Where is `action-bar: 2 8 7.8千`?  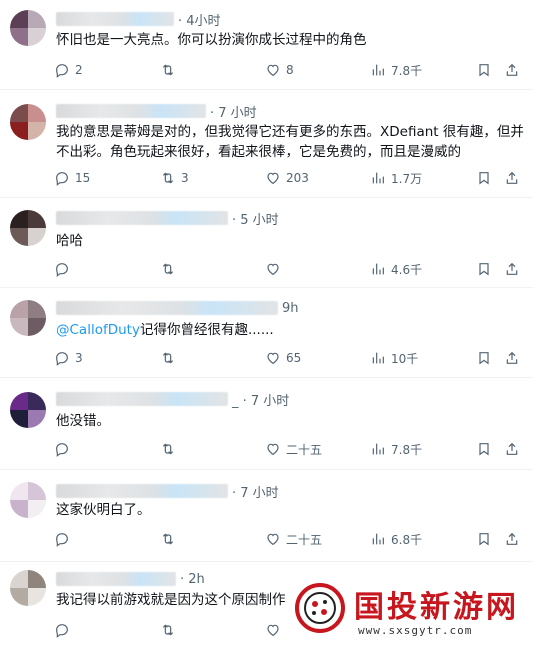
action-bar: 2 8 7.8千 is located at coordinates (266, 70).